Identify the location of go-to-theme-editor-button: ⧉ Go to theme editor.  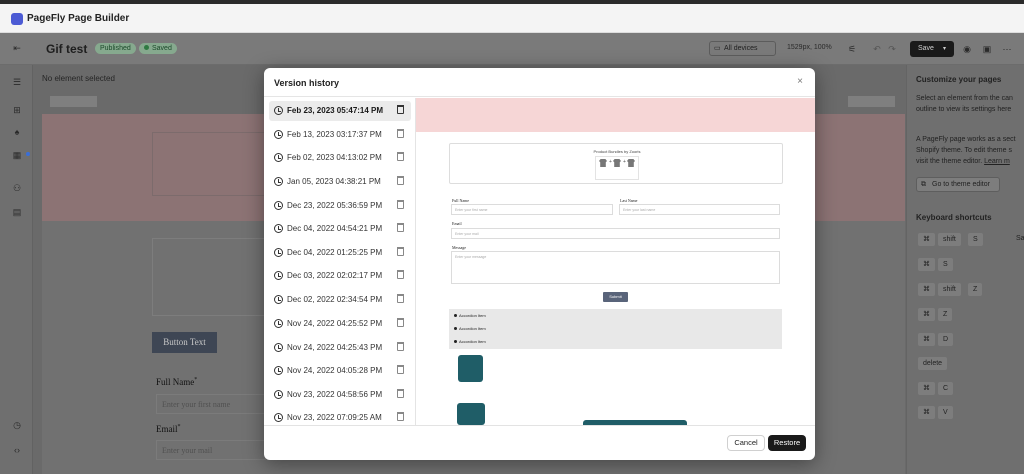
(958, 184).